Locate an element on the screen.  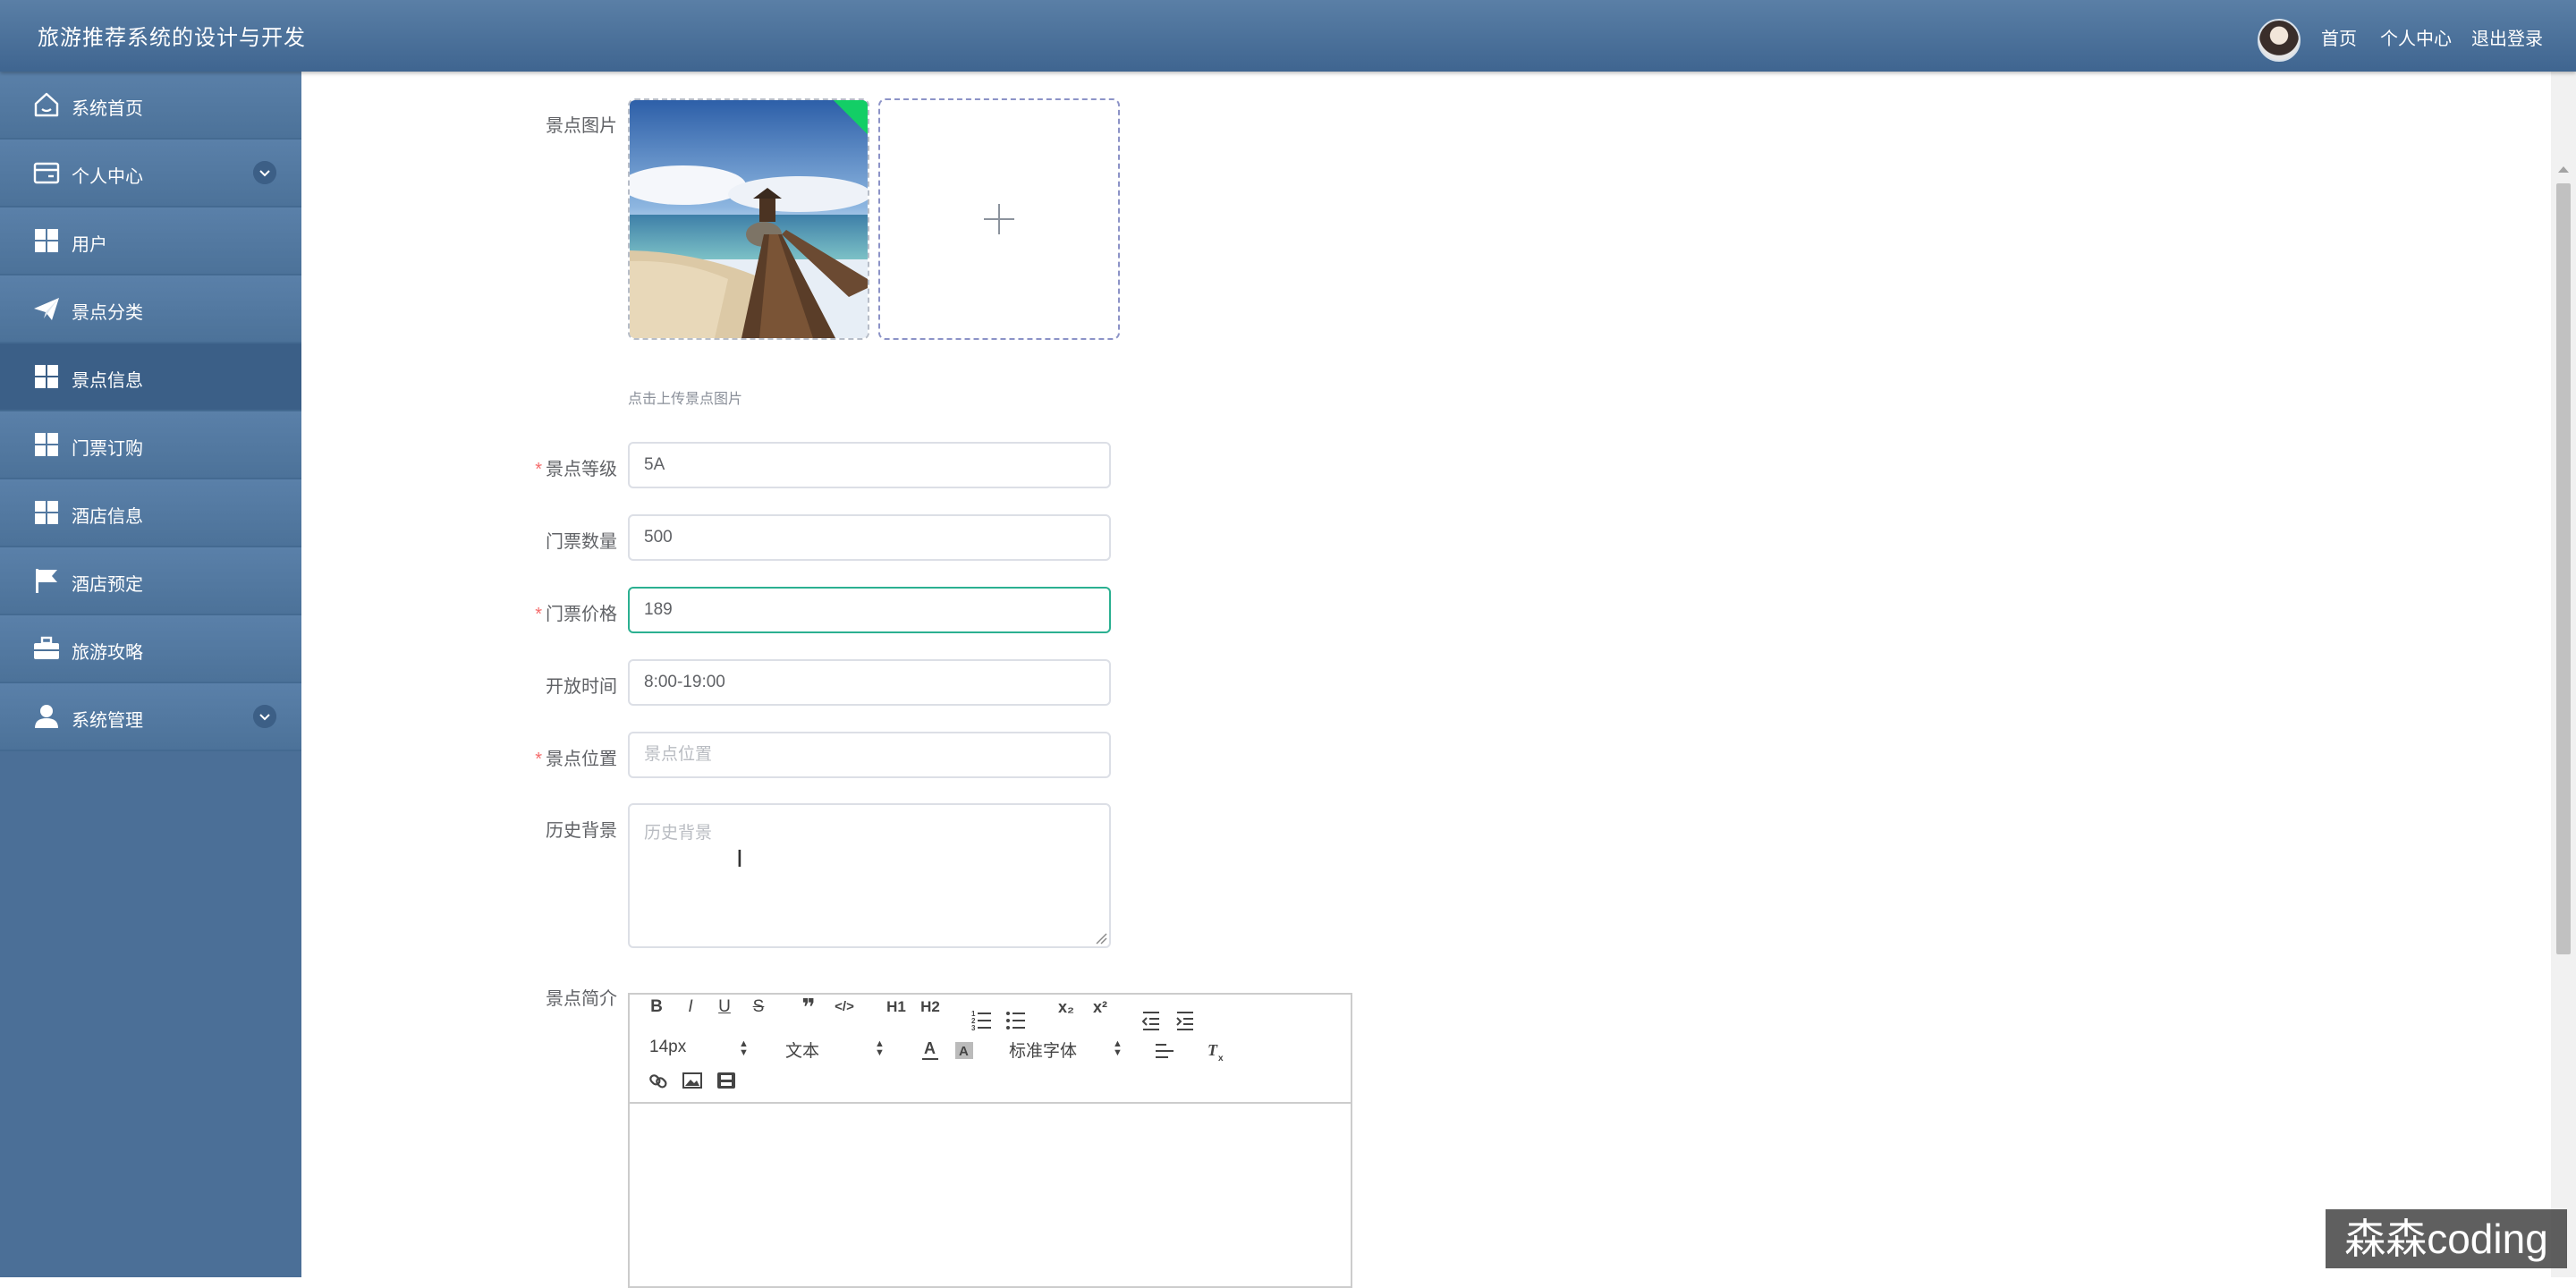
text-cursor-icon: I is located at coordinates (739, 858).